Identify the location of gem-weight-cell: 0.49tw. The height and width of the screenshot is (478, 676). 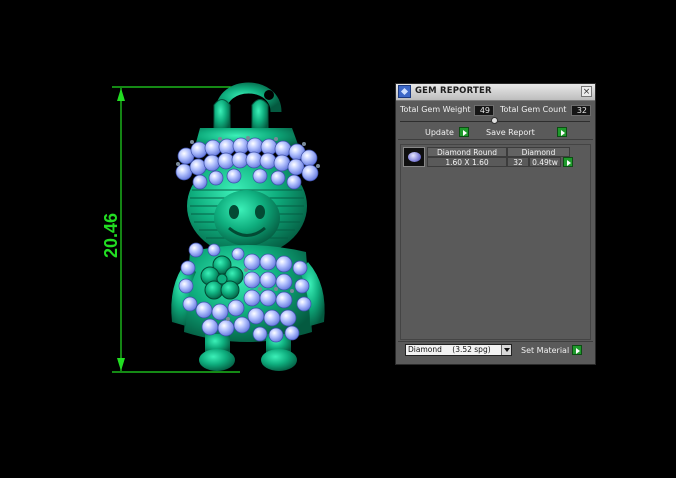
(545, 162).